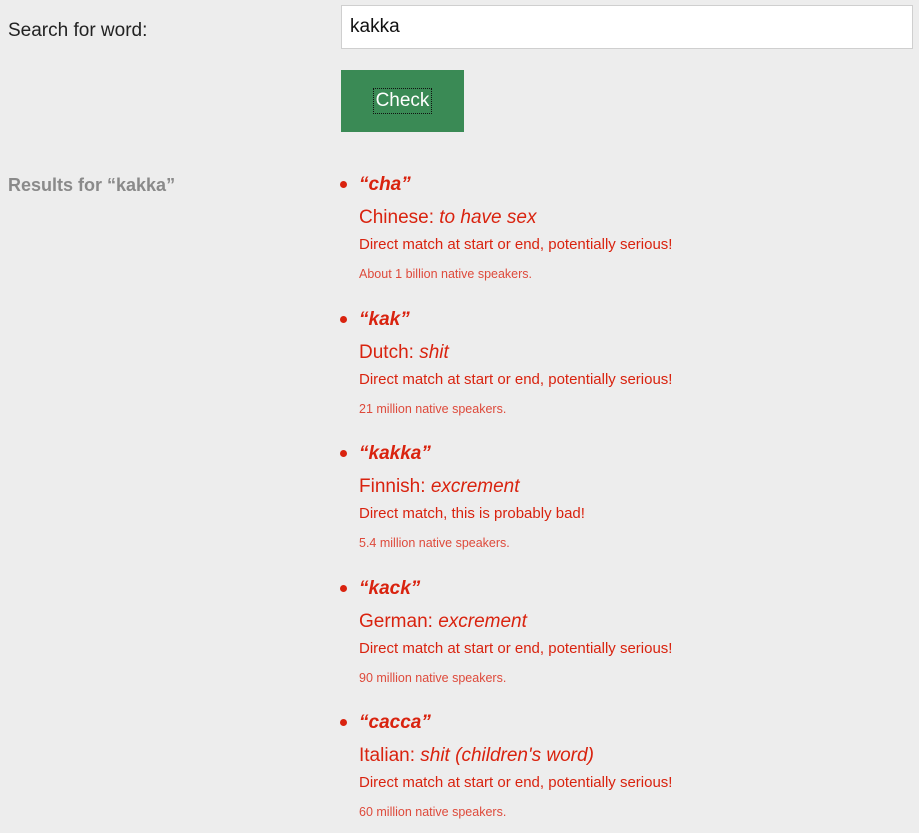  I want to click on result-speakers: 90 million native speakers., so click(433, 677).